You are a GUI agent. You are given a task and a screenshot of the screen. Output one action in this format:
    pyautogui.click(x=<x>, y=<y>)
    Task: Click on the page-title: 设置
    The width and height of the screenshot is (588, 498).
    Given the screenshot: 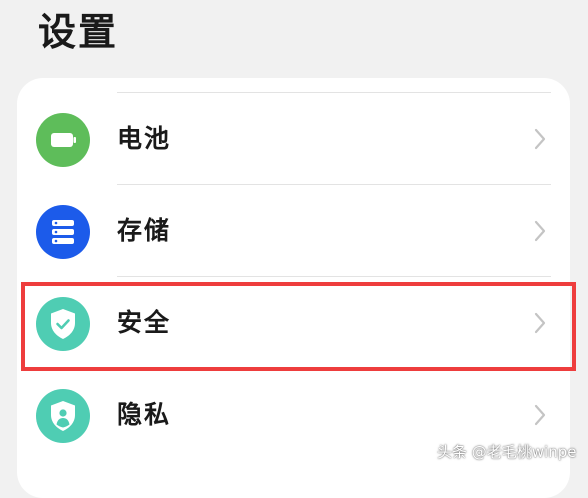 What is the action you would take?
    pyautogui.click(x=78, y=32)
    